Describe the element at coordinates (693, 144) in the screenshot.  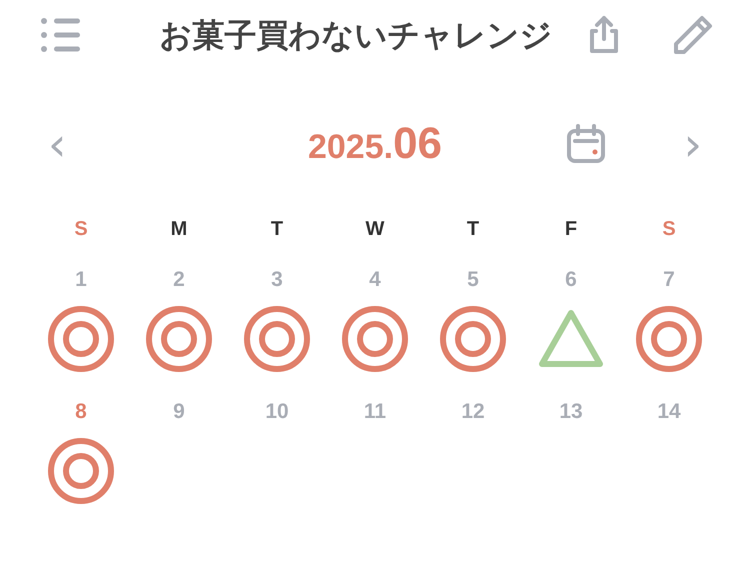
I see `next-month-button: ›` at that location.